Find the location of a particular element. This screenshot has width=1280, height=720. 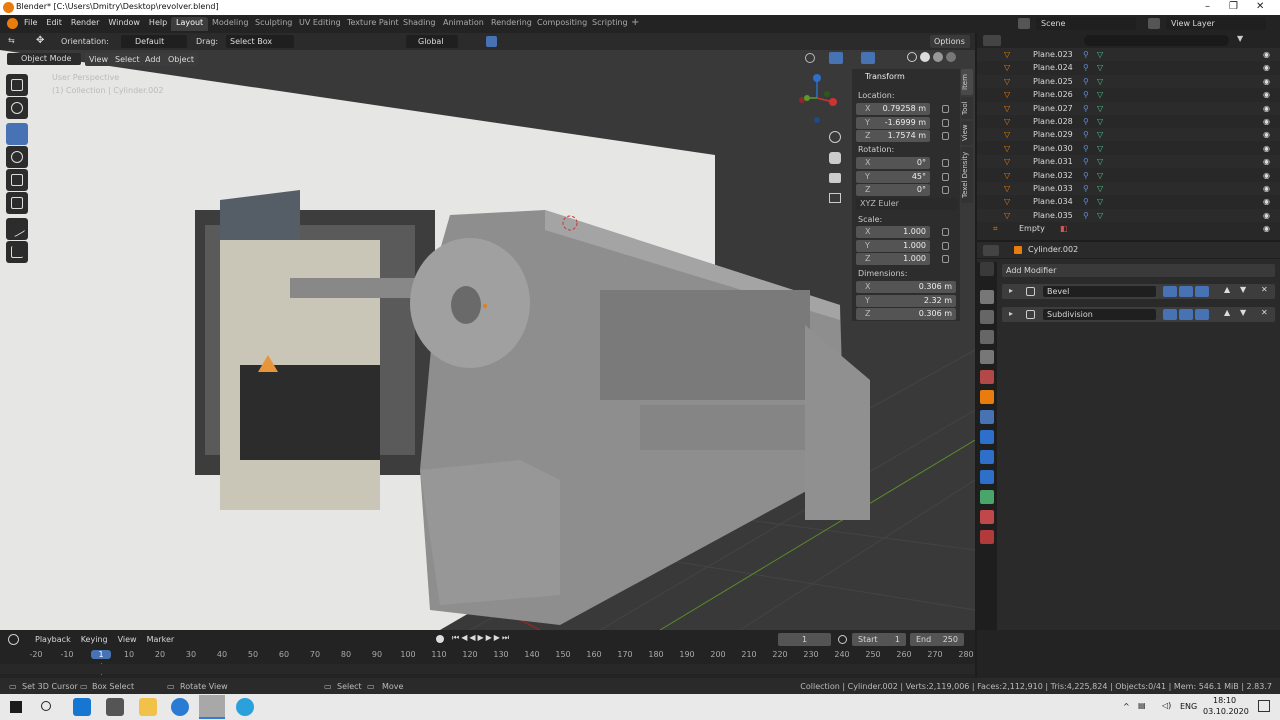

timeline-menu-view: View is located at coordinates (127, 639).